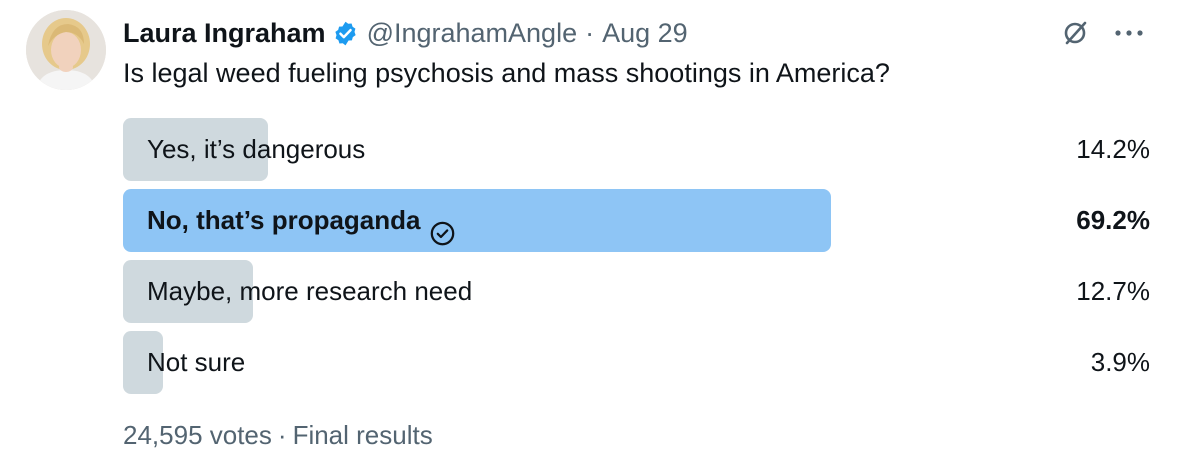 Image resolution: width=1200 pixels, height=464 pixels. I want to click on poll-option-label: Maybe, more research need, so click(309, 291).